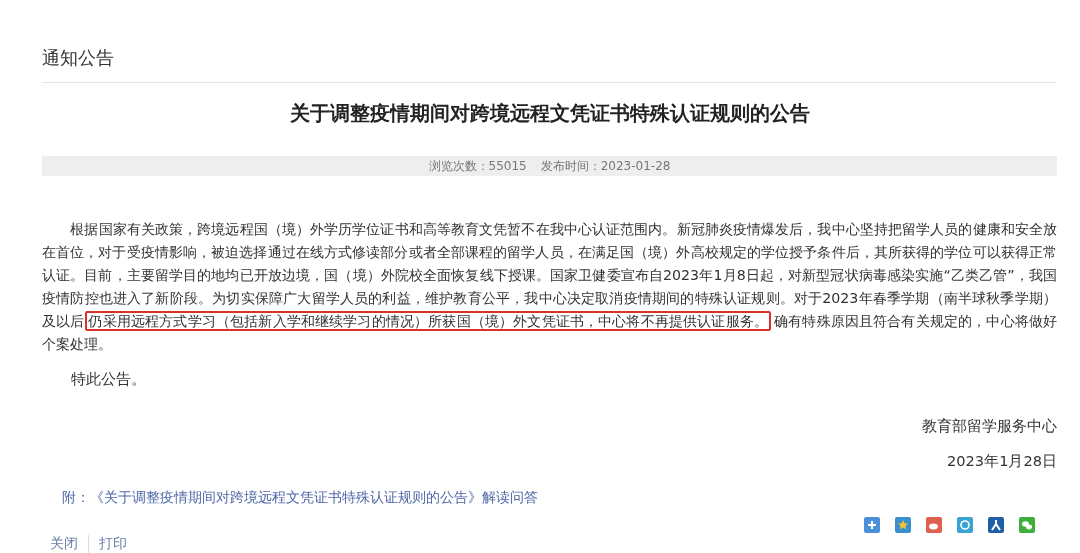 The width and height of the screenshot is (1080, 553). Describe the element at coordinates (69, 544) in the screenshot. I see `action-link: 关闭` at that location.